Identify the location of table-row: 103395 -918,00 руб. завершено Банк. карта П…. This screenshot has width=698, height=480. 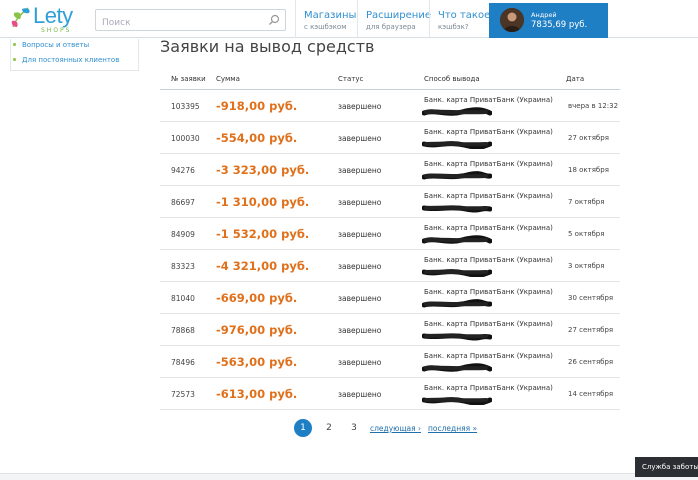
(390, 106).